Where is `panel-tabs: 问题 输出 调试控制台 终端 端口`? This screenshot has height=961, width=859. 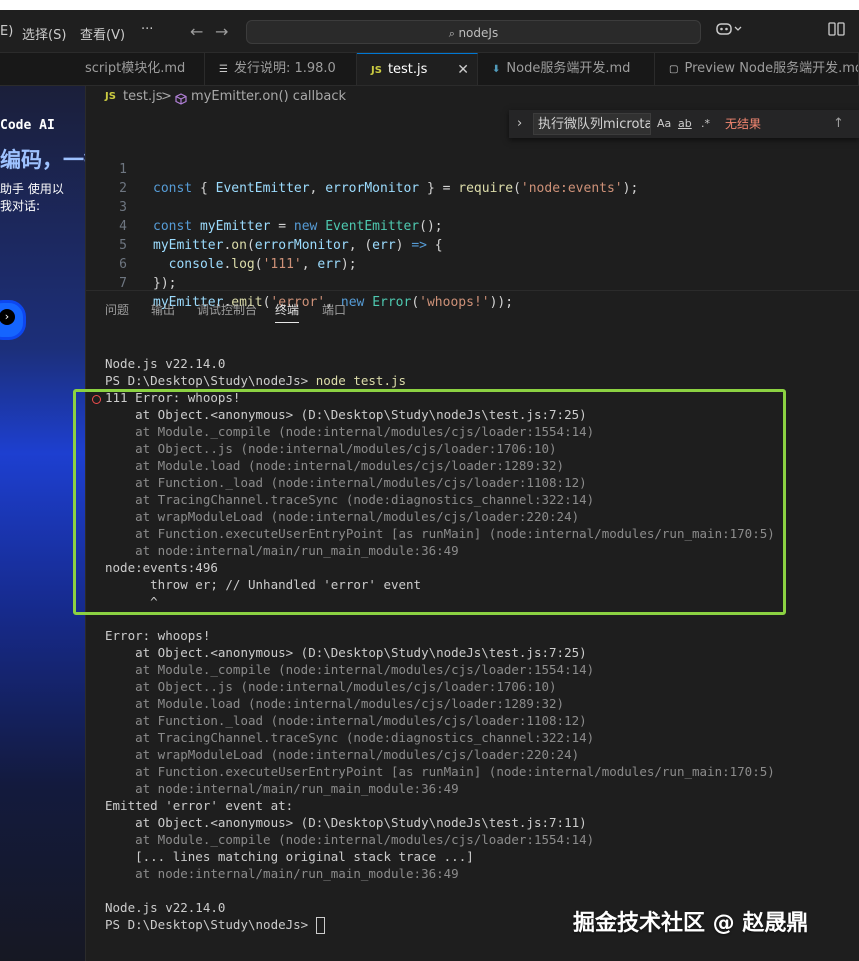 panel-tabs: 问题 输出 调试控制台 终端 端口 is located at coordinates (472, 307).